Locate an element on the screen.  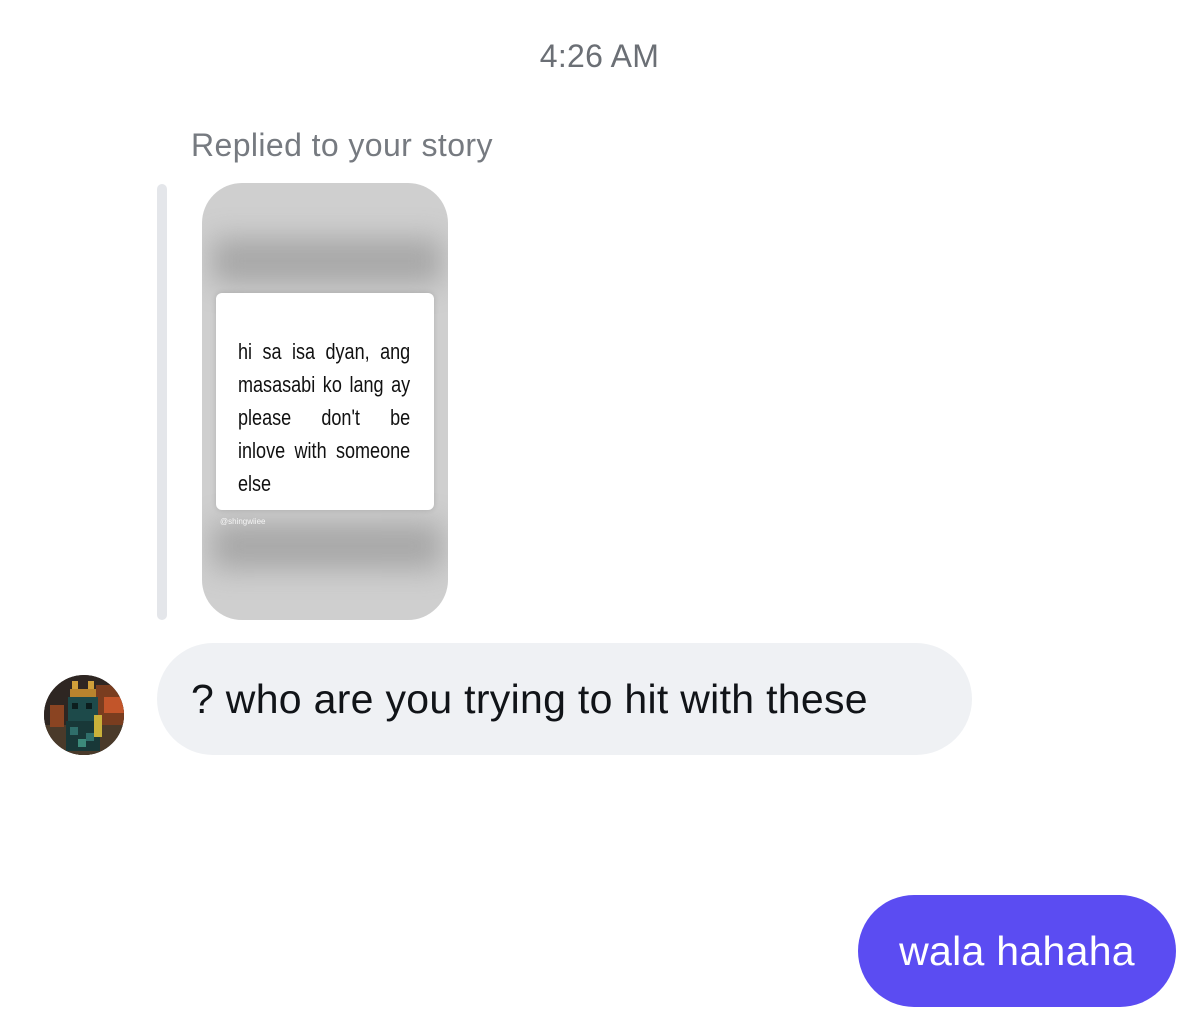
user-avatar-icon is located at coordinates (84, 715).